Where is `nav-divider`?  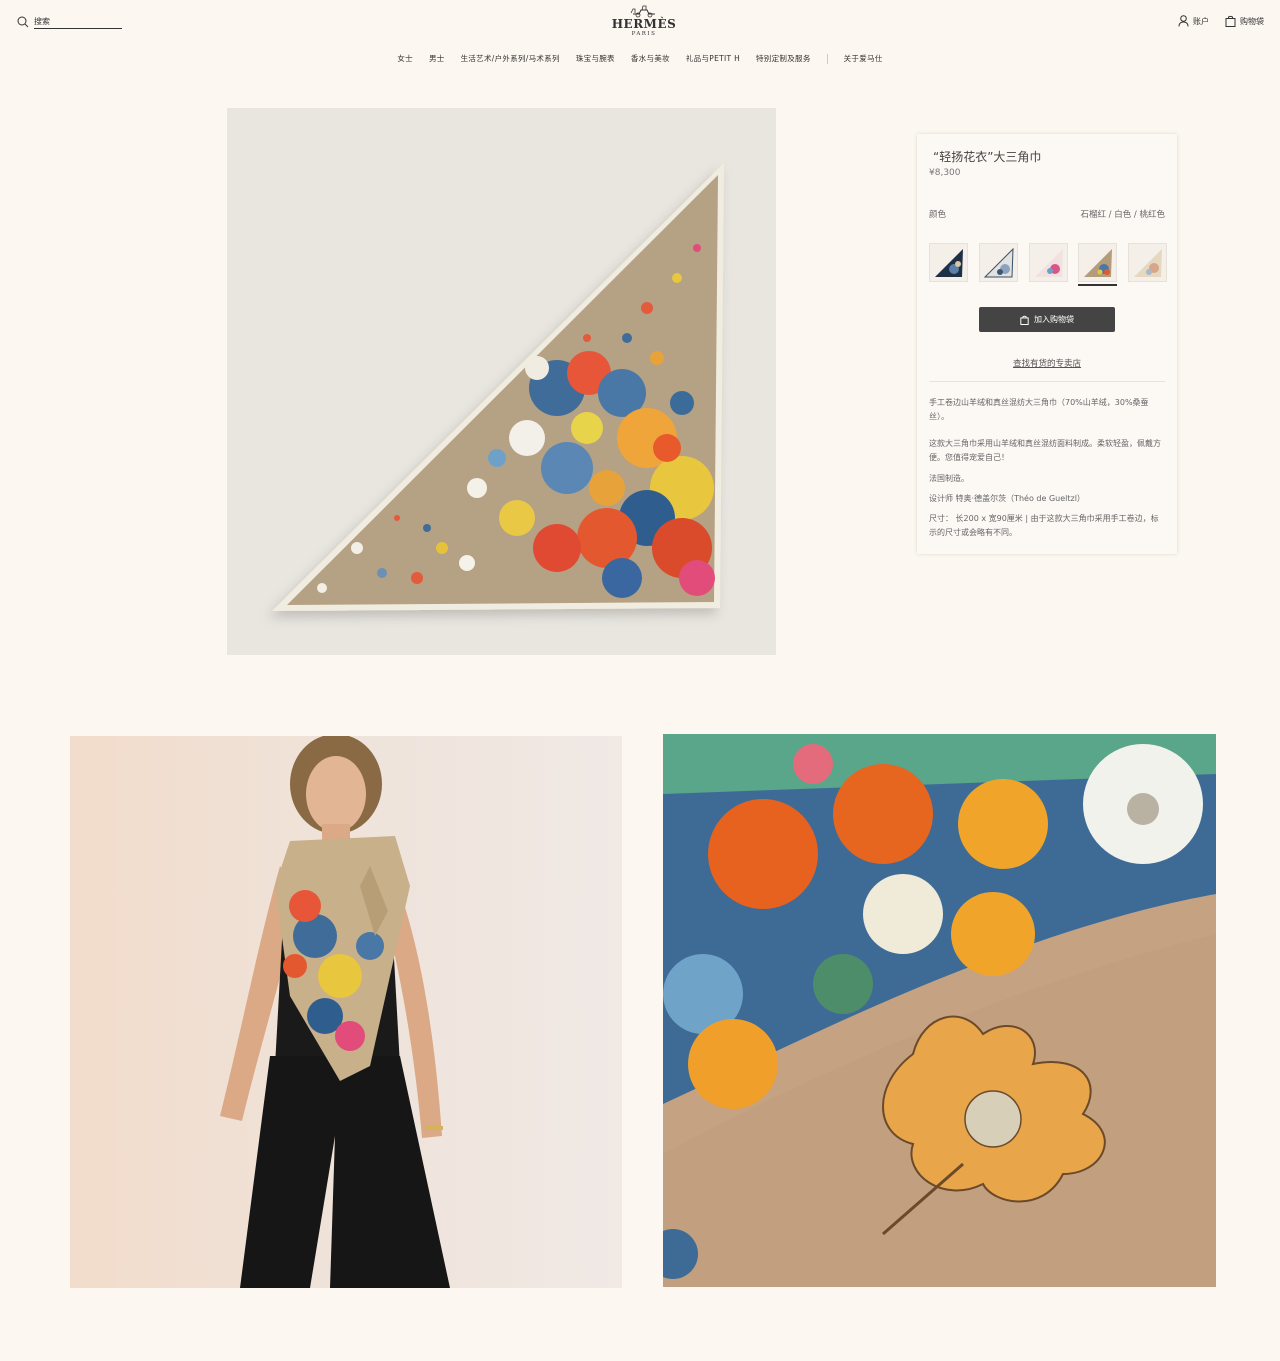
nav-divider is located at coordinates (827, 58).